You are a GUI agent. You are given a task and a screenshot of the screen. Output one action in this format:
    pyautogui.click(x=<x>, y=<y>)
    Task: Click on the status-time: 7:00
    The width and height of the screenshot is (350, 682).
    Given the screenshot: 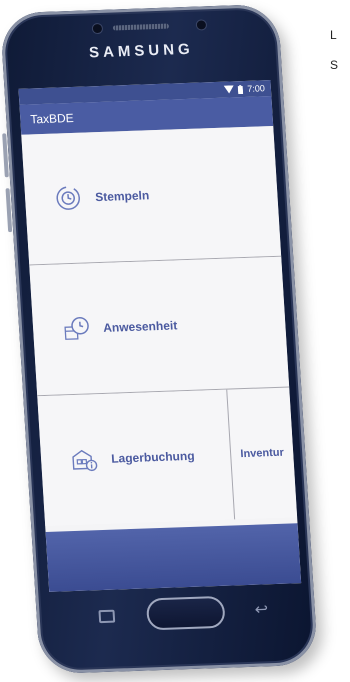 What is the action you would take?
    pyautogui.click(x=256, y=88)
    